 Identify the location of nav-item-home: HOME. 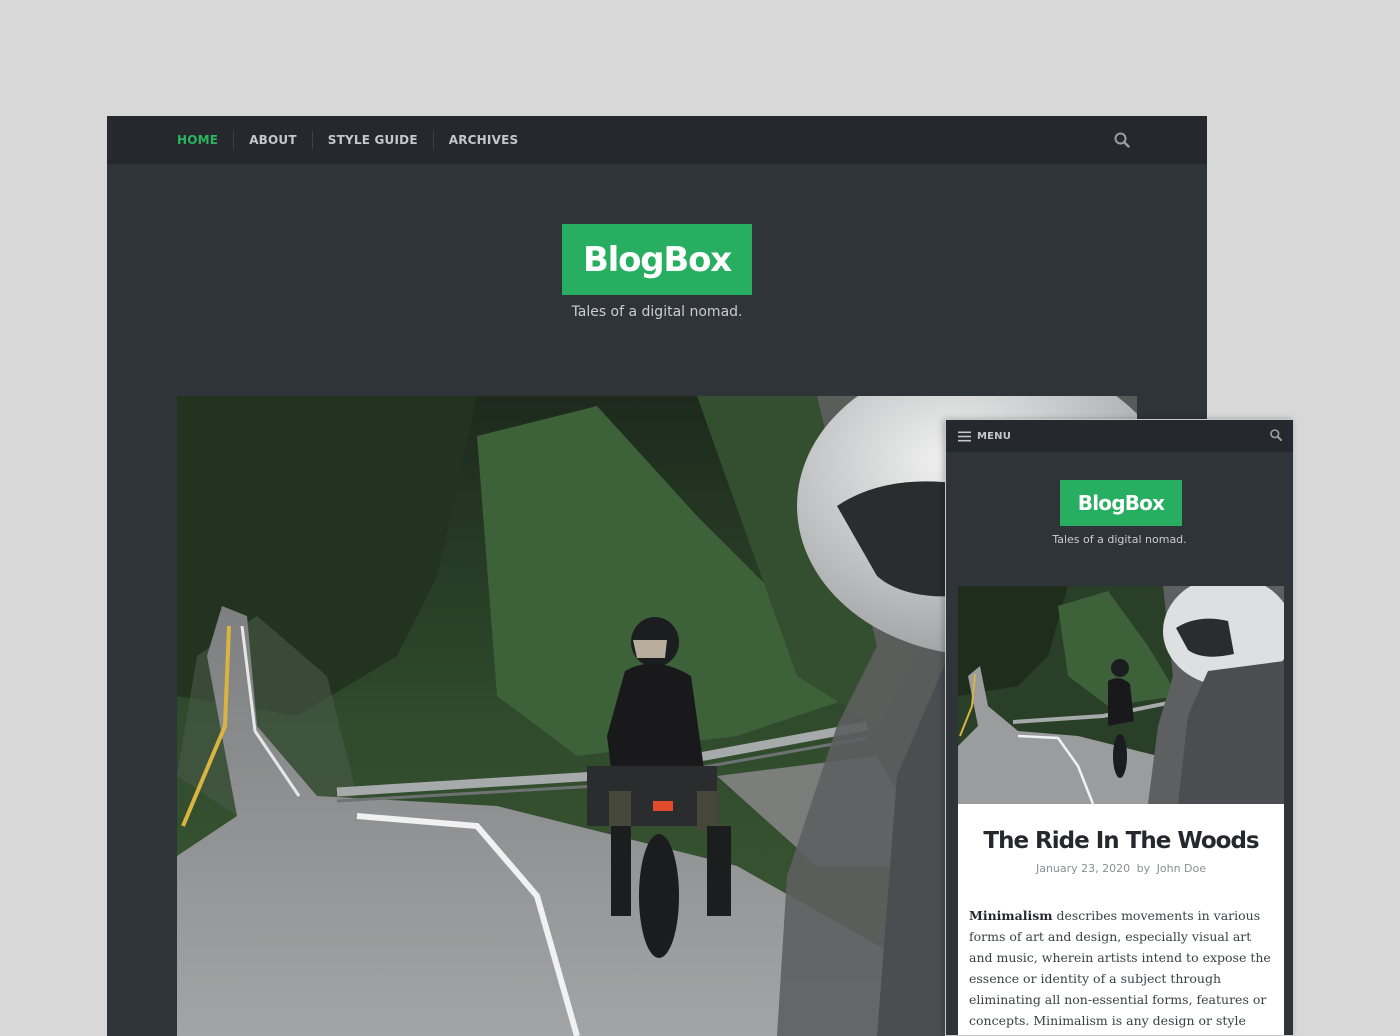
(205, 140).